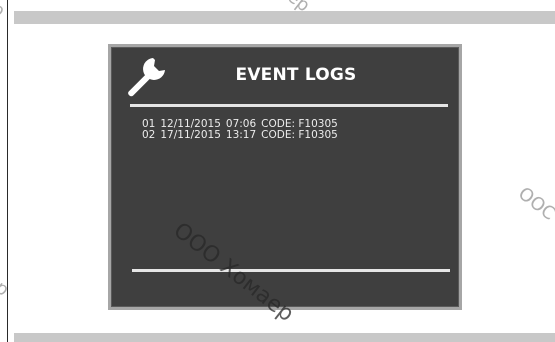 Image resolution: width=555 pixels, height=342 pixels. What do you see at coordinates (284, 17) in the screenshot?
I see `top-gray-band` at bounding box center [284, 17].